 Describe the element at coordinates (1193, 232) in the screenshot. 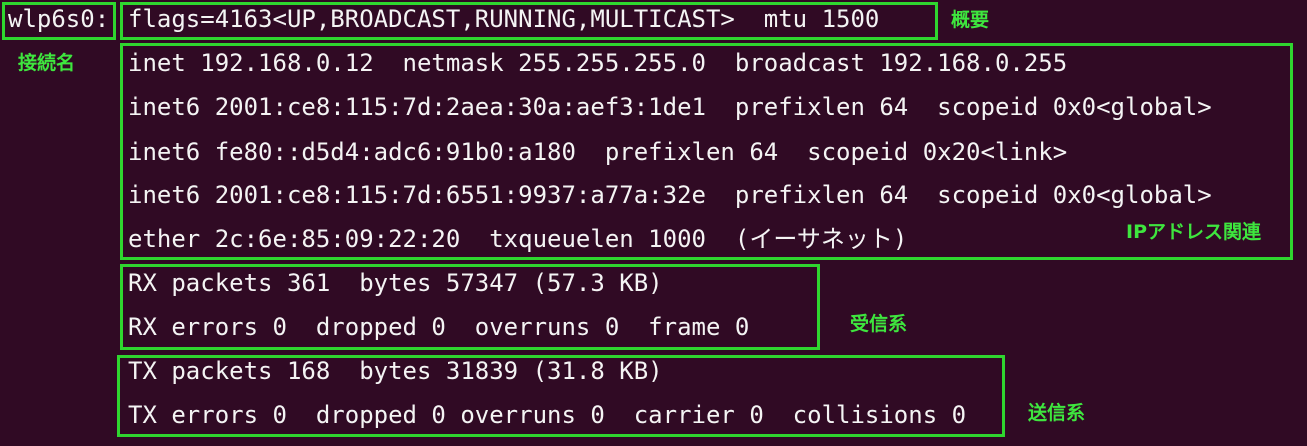

I see `ip-related-annotation: IPアドレス関連` at that location.